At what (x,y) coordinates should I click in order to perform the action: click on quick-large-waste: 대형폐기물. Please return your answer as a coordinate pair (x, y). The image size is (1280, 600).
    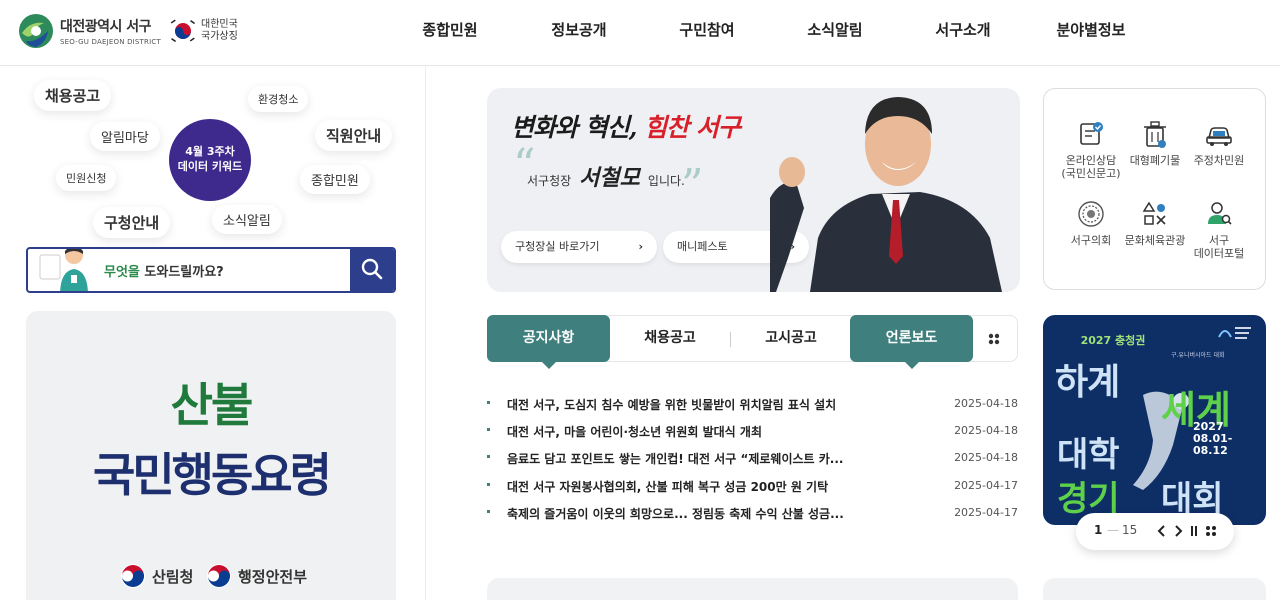
    Looking at the image, I should click on (1155, 143).